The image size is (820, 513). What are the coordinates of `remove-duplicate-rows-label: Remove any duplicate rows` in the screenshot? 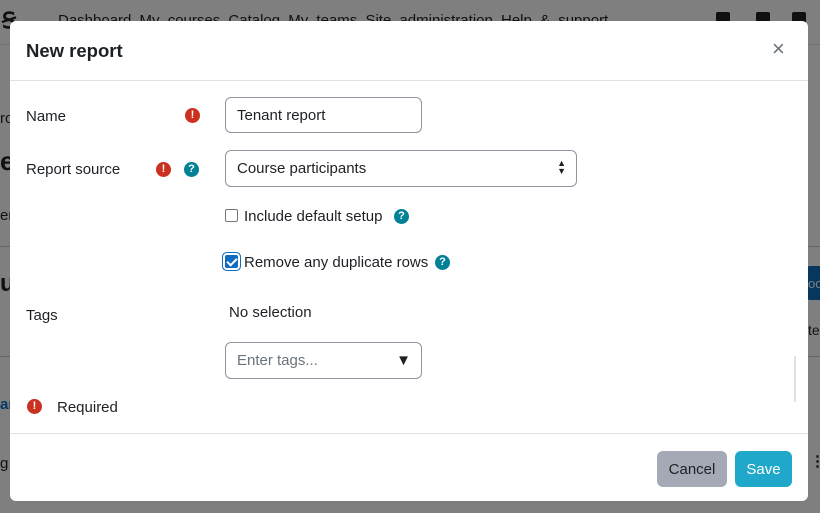 It's located at (336, 262).